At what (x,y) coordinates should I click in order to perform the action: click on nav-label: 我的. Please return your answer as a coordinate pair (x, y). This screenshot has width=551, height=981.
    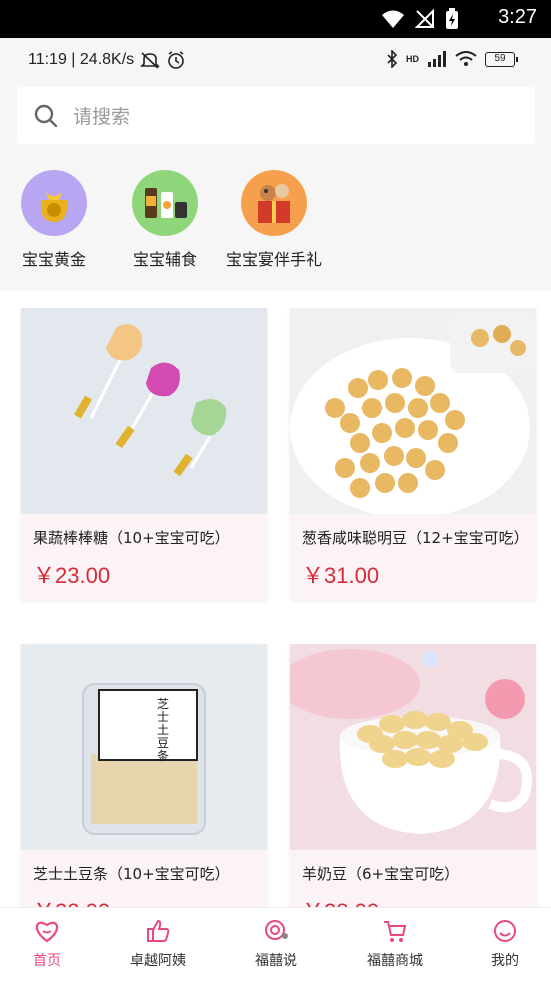
    Looking at the image, I should click on (505, 961).